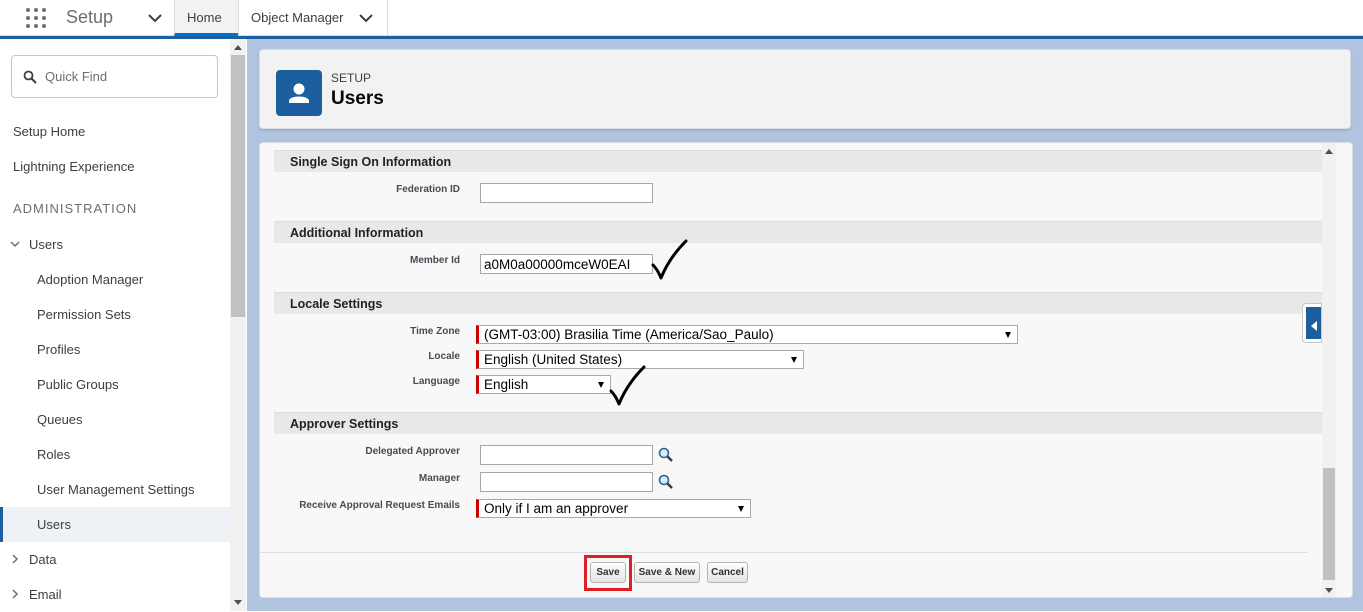  Describe the element at coordinates (805, 89) in the screenshot. I see `page-header: SETUP Users` at that location.